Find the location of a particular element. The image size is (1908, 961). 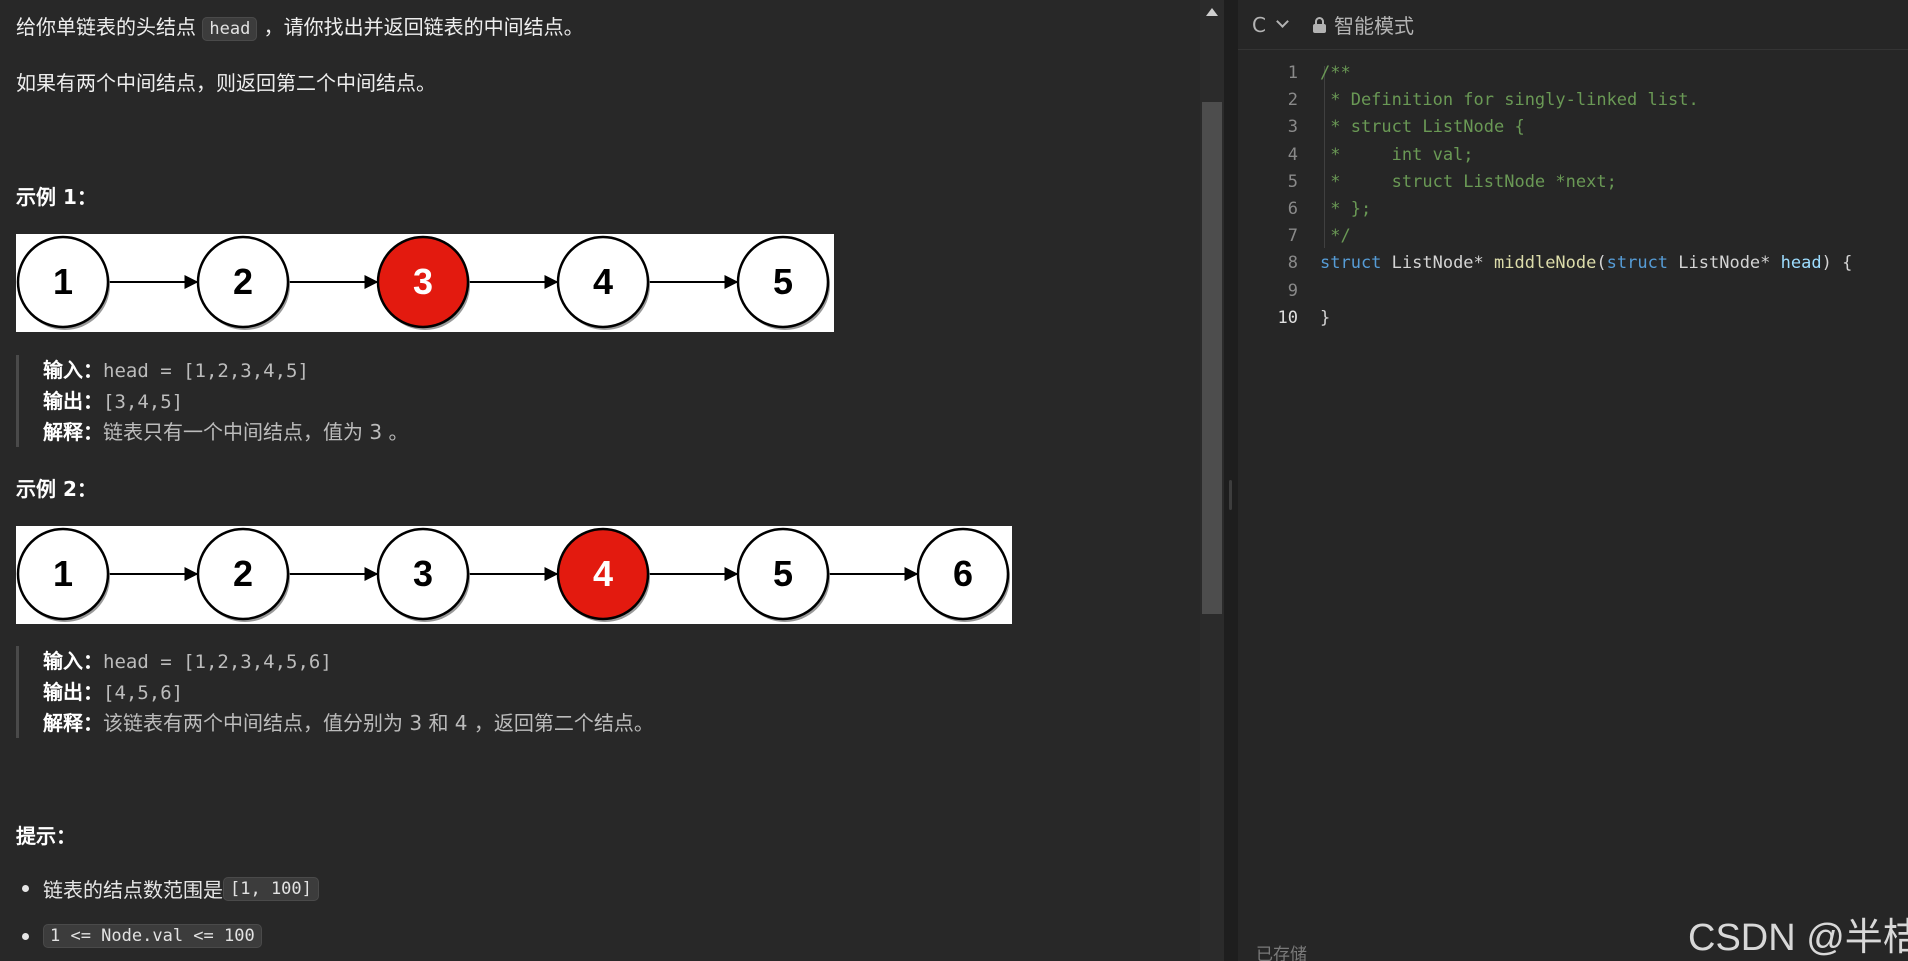

constraint-code: 1 <= Node.val <= 100 is located at coordinates (152, 936).